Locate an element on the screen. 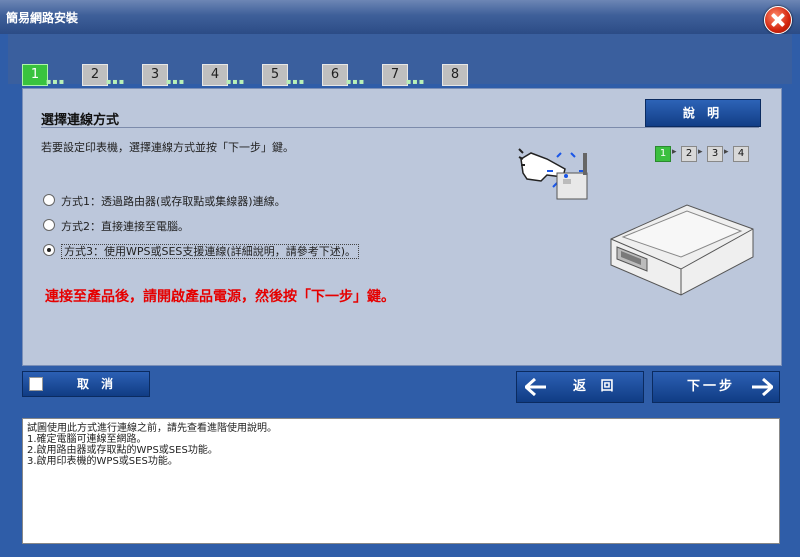 Image resolution: width=800 pixels, height=557 pixels. option-method-3: 方式3：使用WPS或SES支援連線(詳細說明，請參考下述)。 is located at coordinates (201, 251).